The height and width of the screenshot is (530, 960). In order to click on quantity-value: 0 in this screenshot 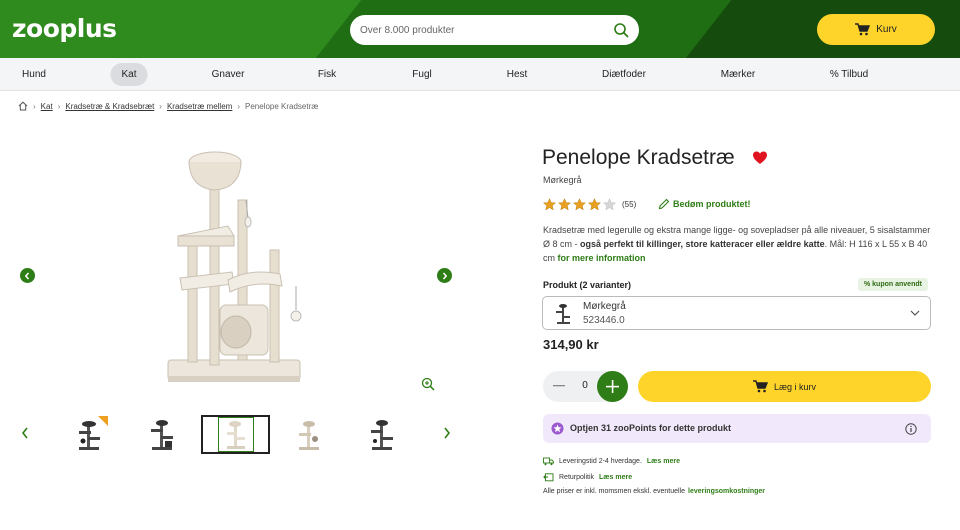, I will do `click(585, 385)`.